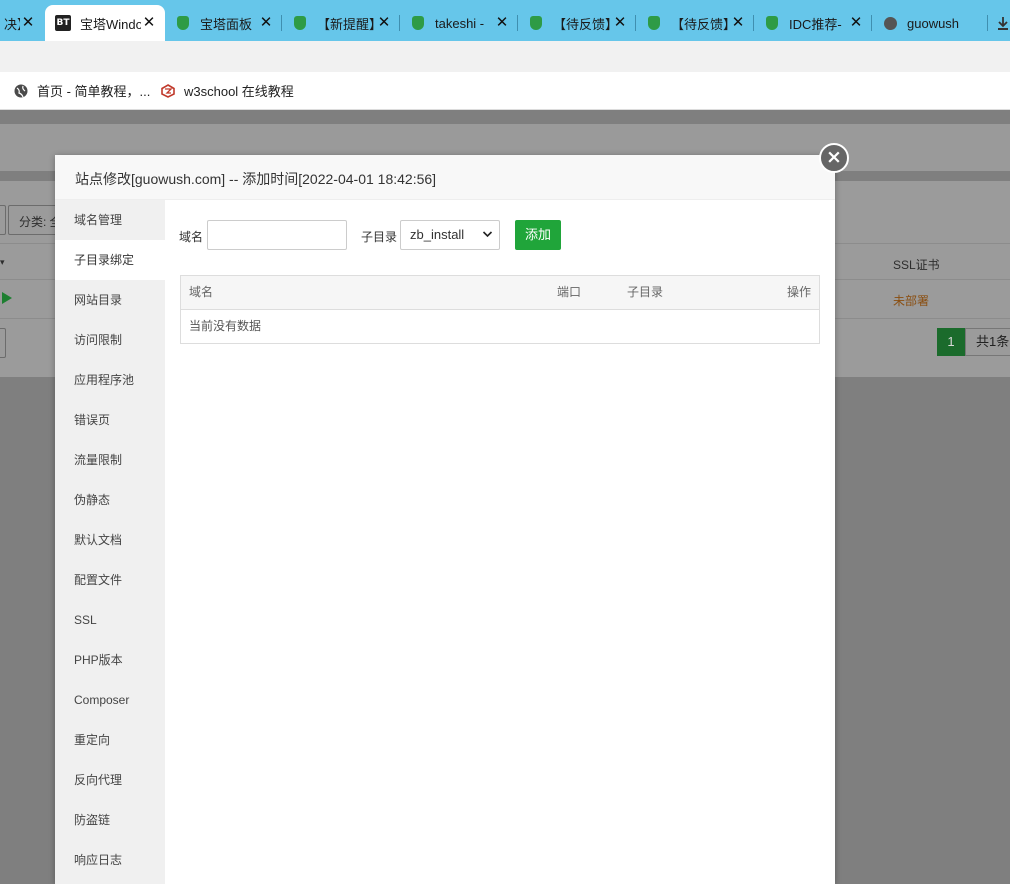 This screenshot has width=1010, height=884. I want to click on sidebar-item-access-limit: 访问限制, so click(110, 340).